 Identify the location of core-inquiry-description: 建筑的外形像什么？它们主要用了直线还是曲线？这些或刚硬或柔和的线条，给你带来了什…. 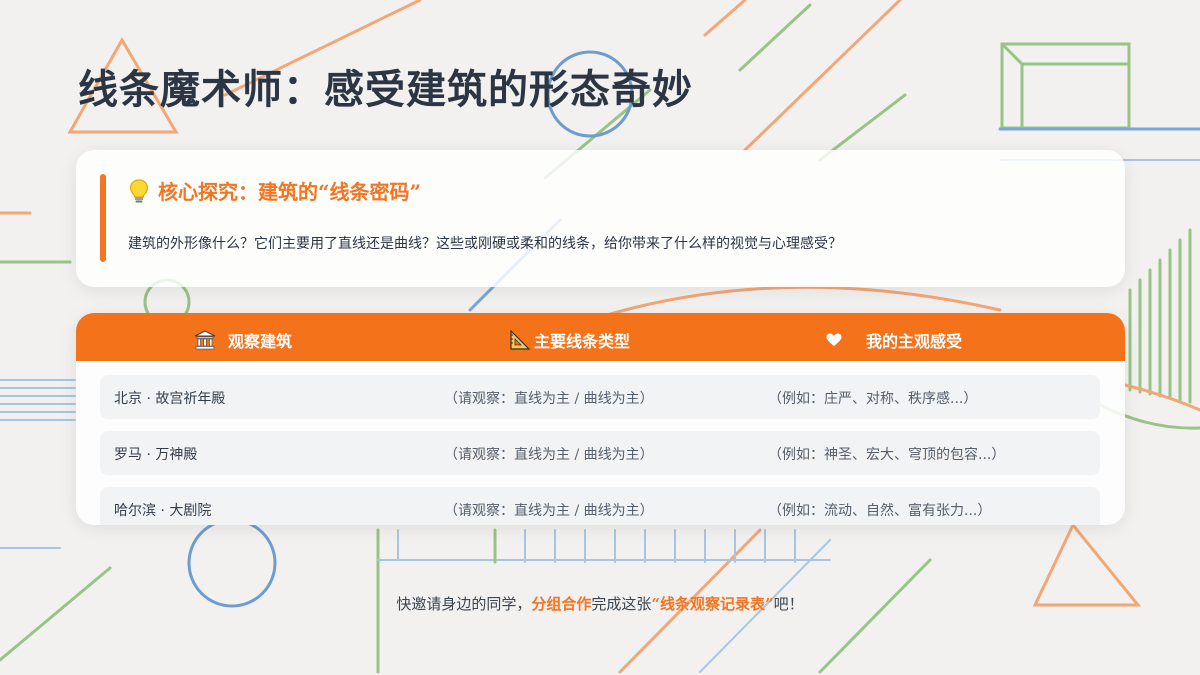
(485, 244).